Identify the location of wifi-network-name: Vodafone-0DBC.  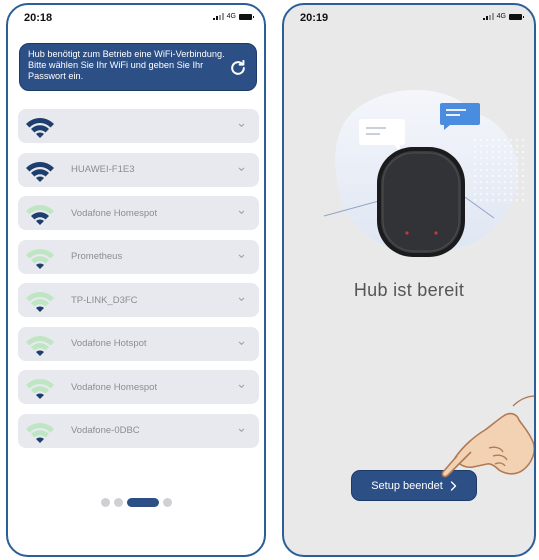
(105, 430).